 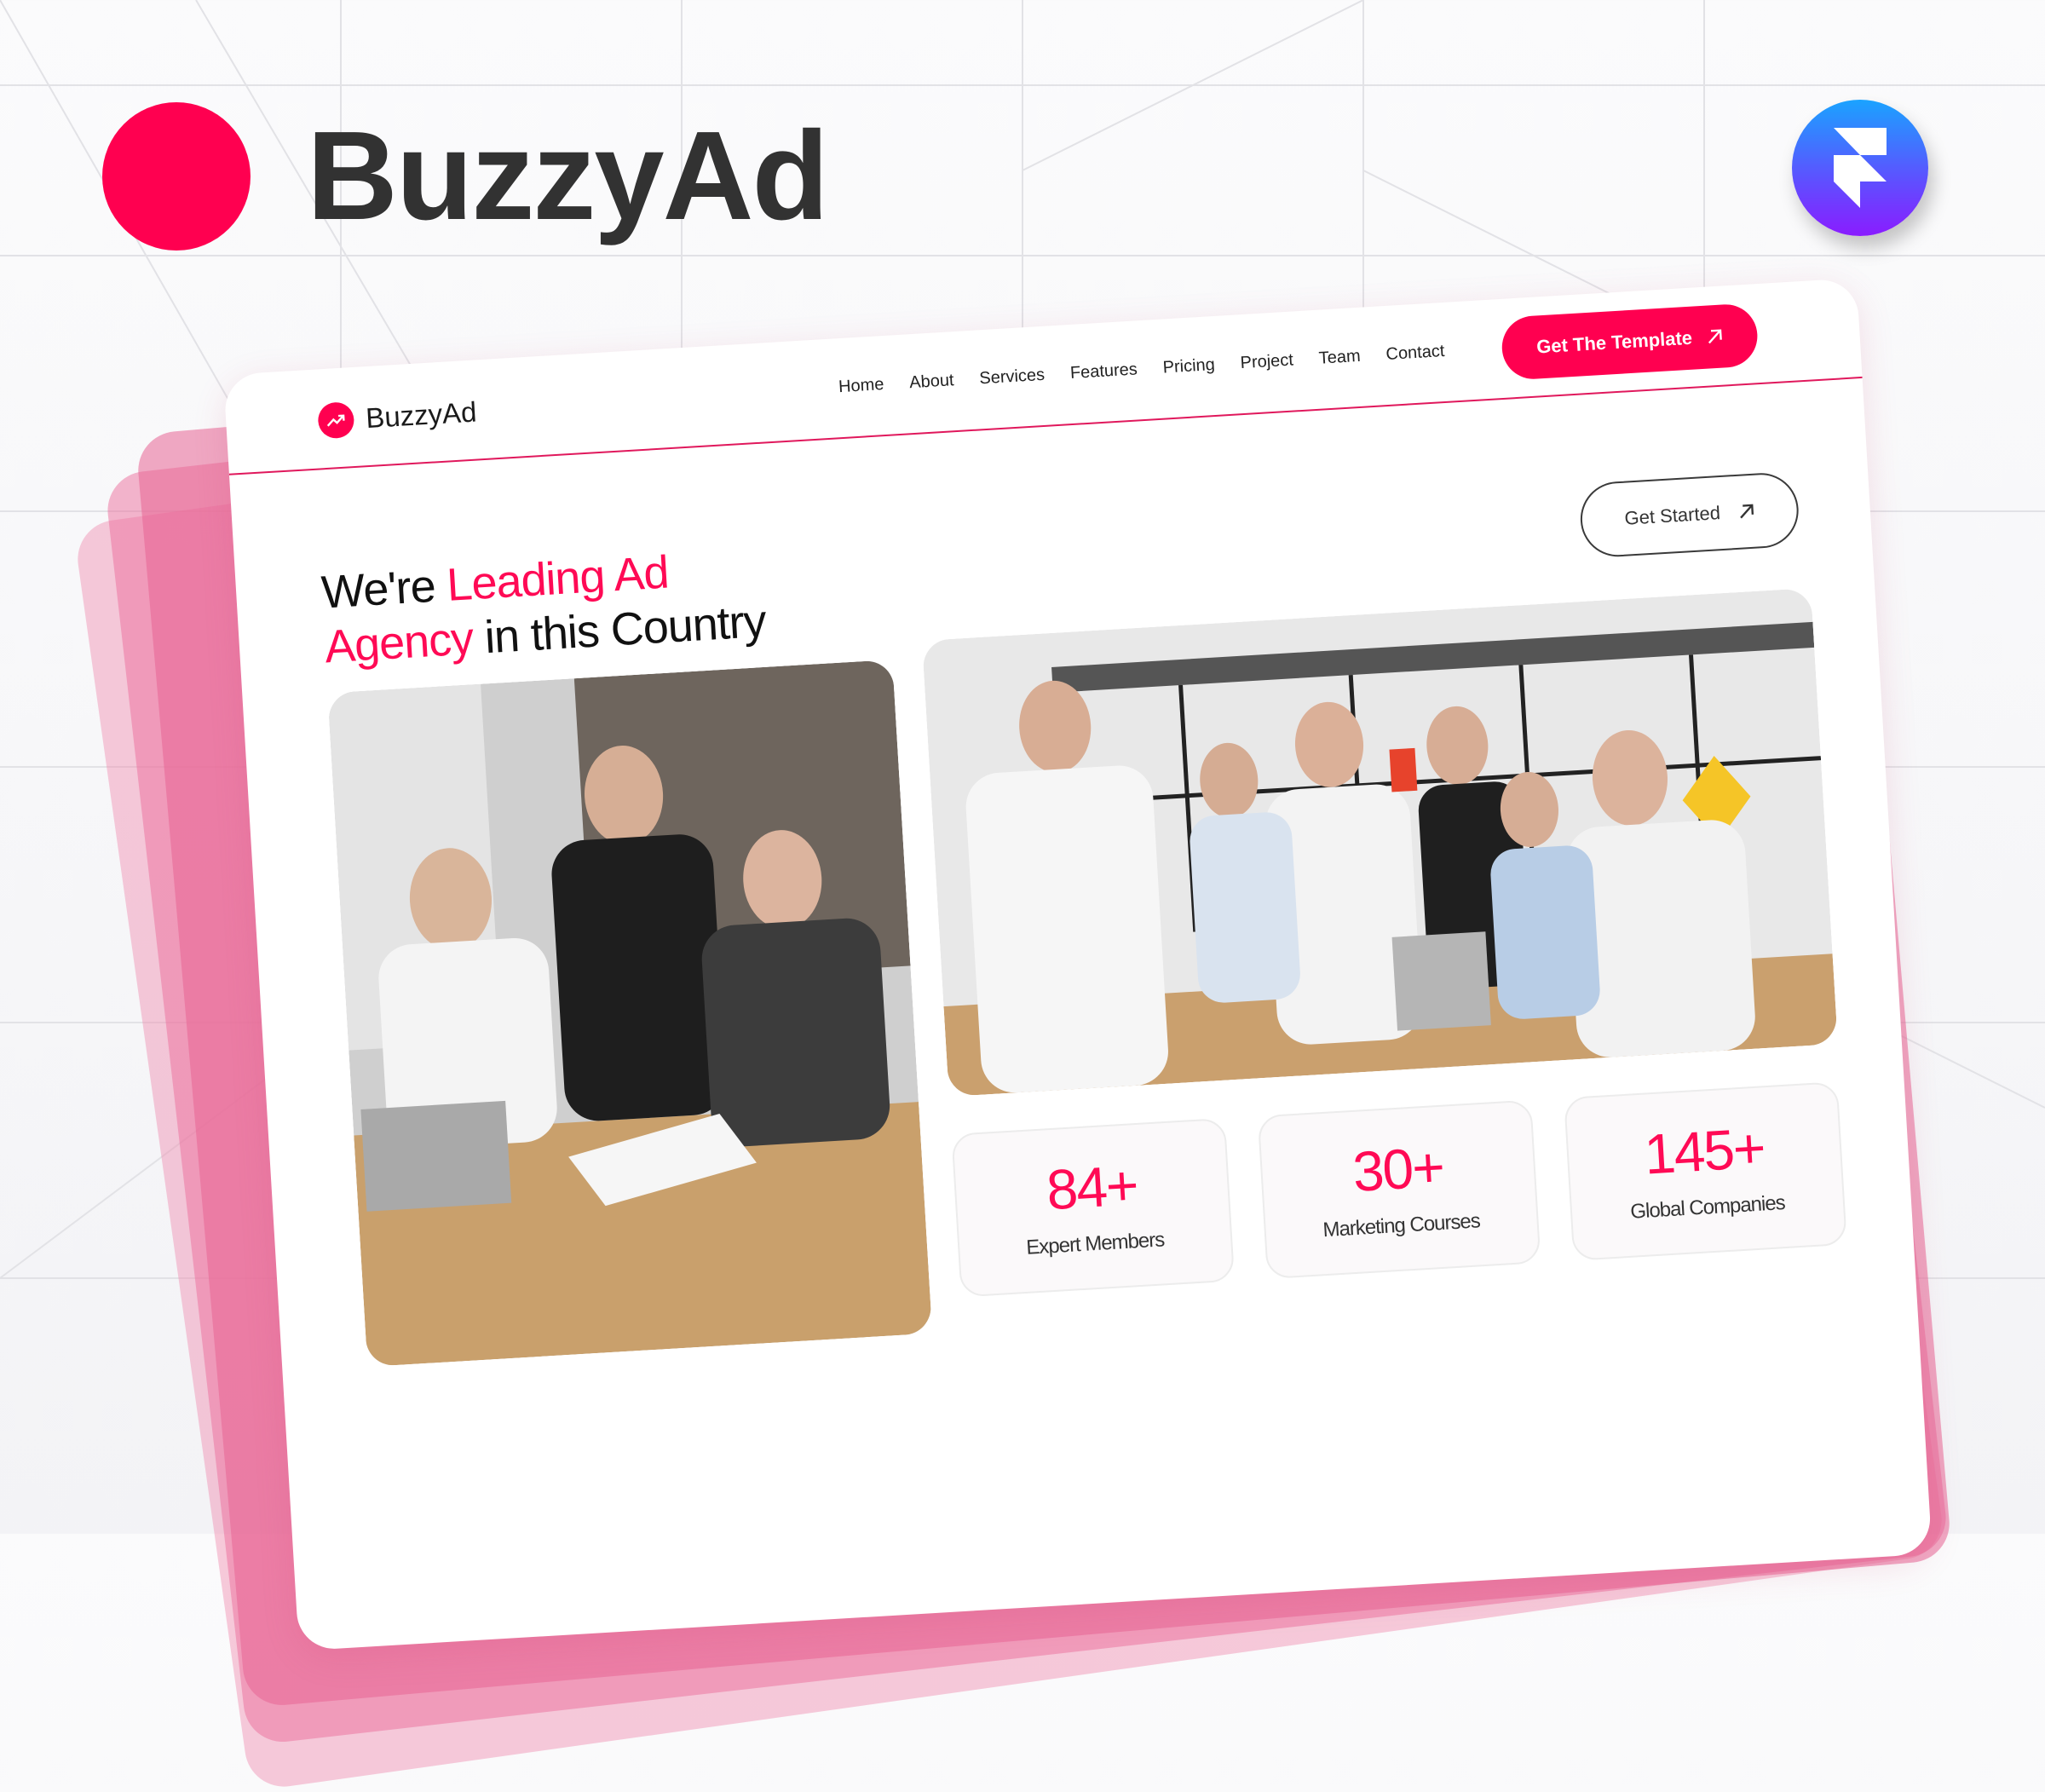 I want to click on nav-home: Home, so click(x=861, y=386).